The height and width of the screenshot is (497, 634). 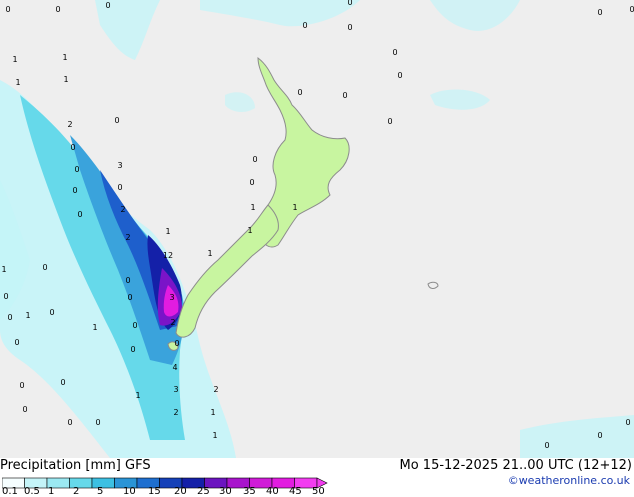 I want to click on color-scale-tick-label: 10, so click(x=129, y=491).